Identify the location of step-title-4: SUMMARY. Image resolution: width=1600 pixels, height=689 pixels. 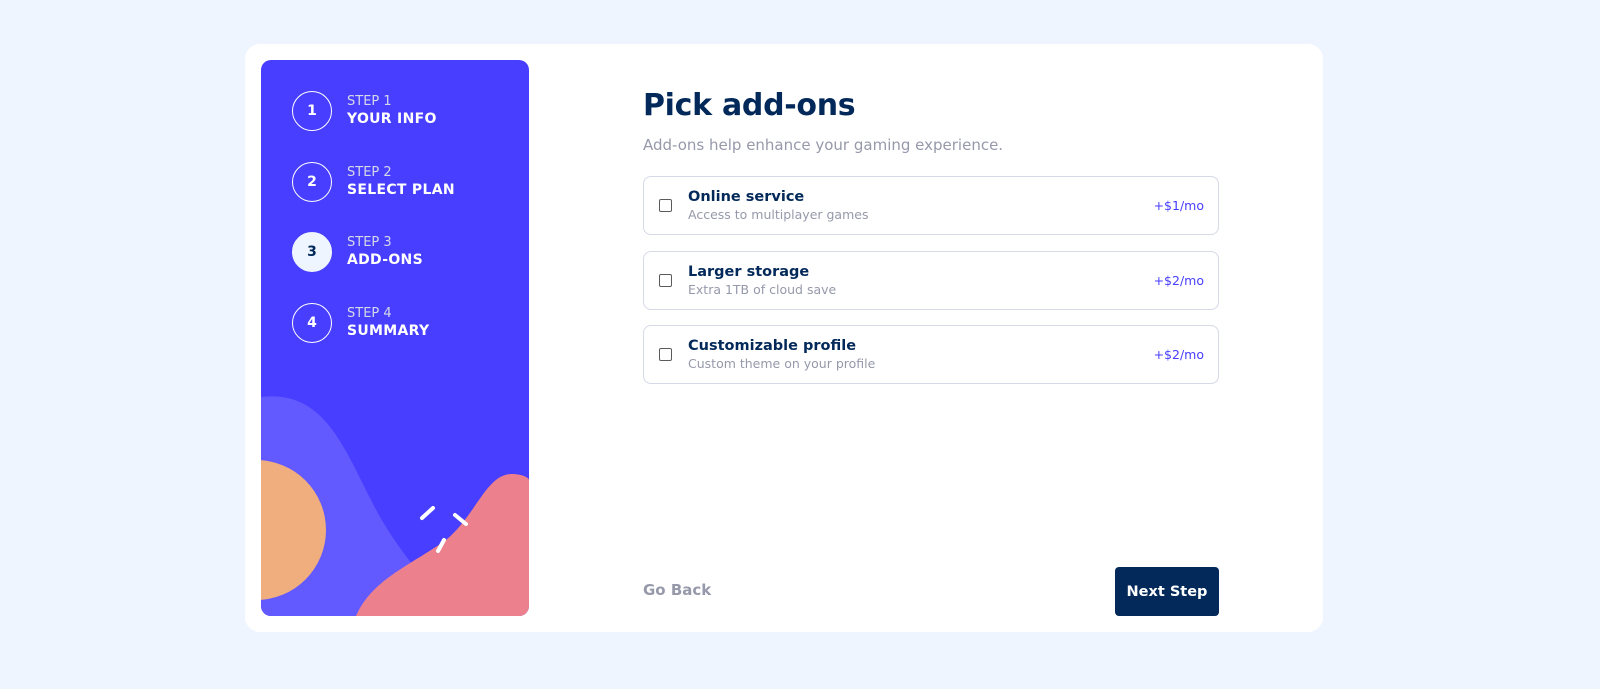
(388, 330).